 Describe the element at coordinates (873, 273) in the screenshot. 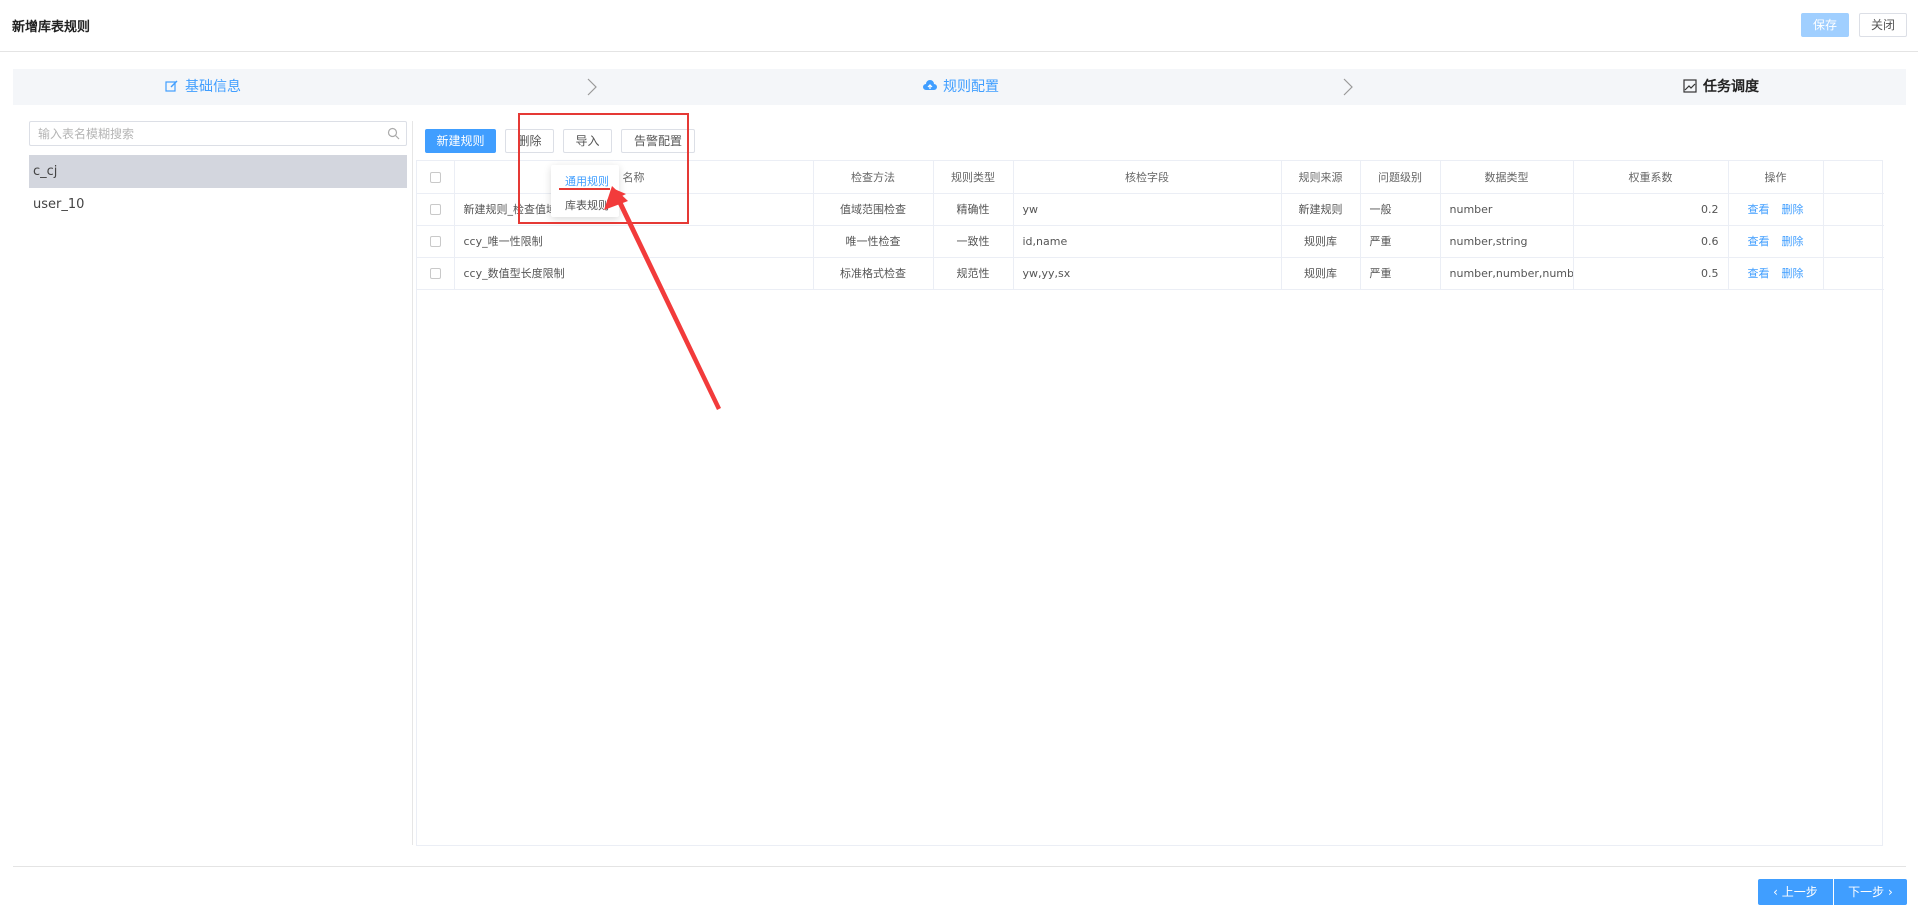

I see `check-method: 标准格式检查` at that location.